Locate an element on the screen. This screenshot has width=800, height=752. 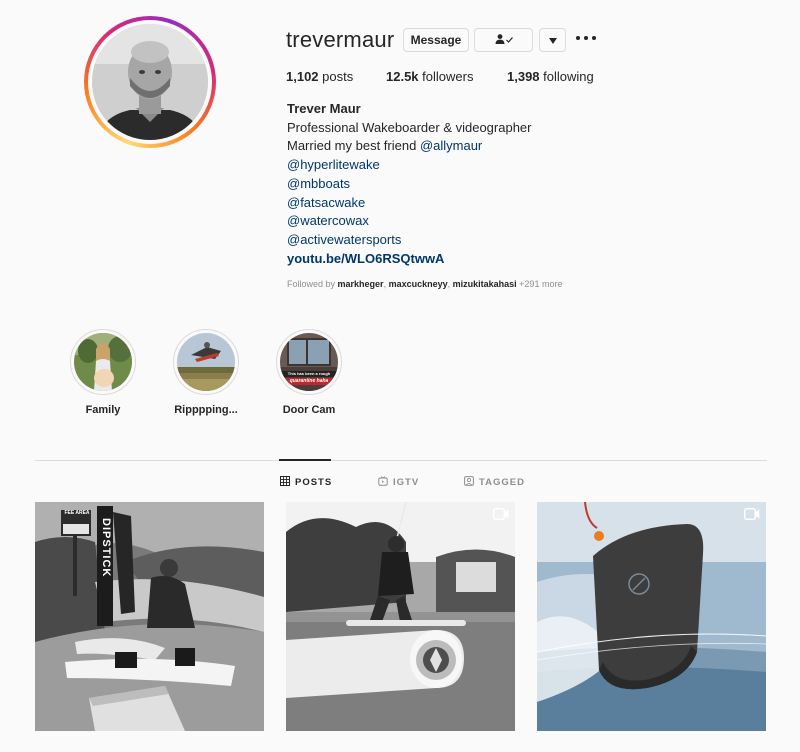
highlight-label: Door Cam is located at coordinates (309, 410).